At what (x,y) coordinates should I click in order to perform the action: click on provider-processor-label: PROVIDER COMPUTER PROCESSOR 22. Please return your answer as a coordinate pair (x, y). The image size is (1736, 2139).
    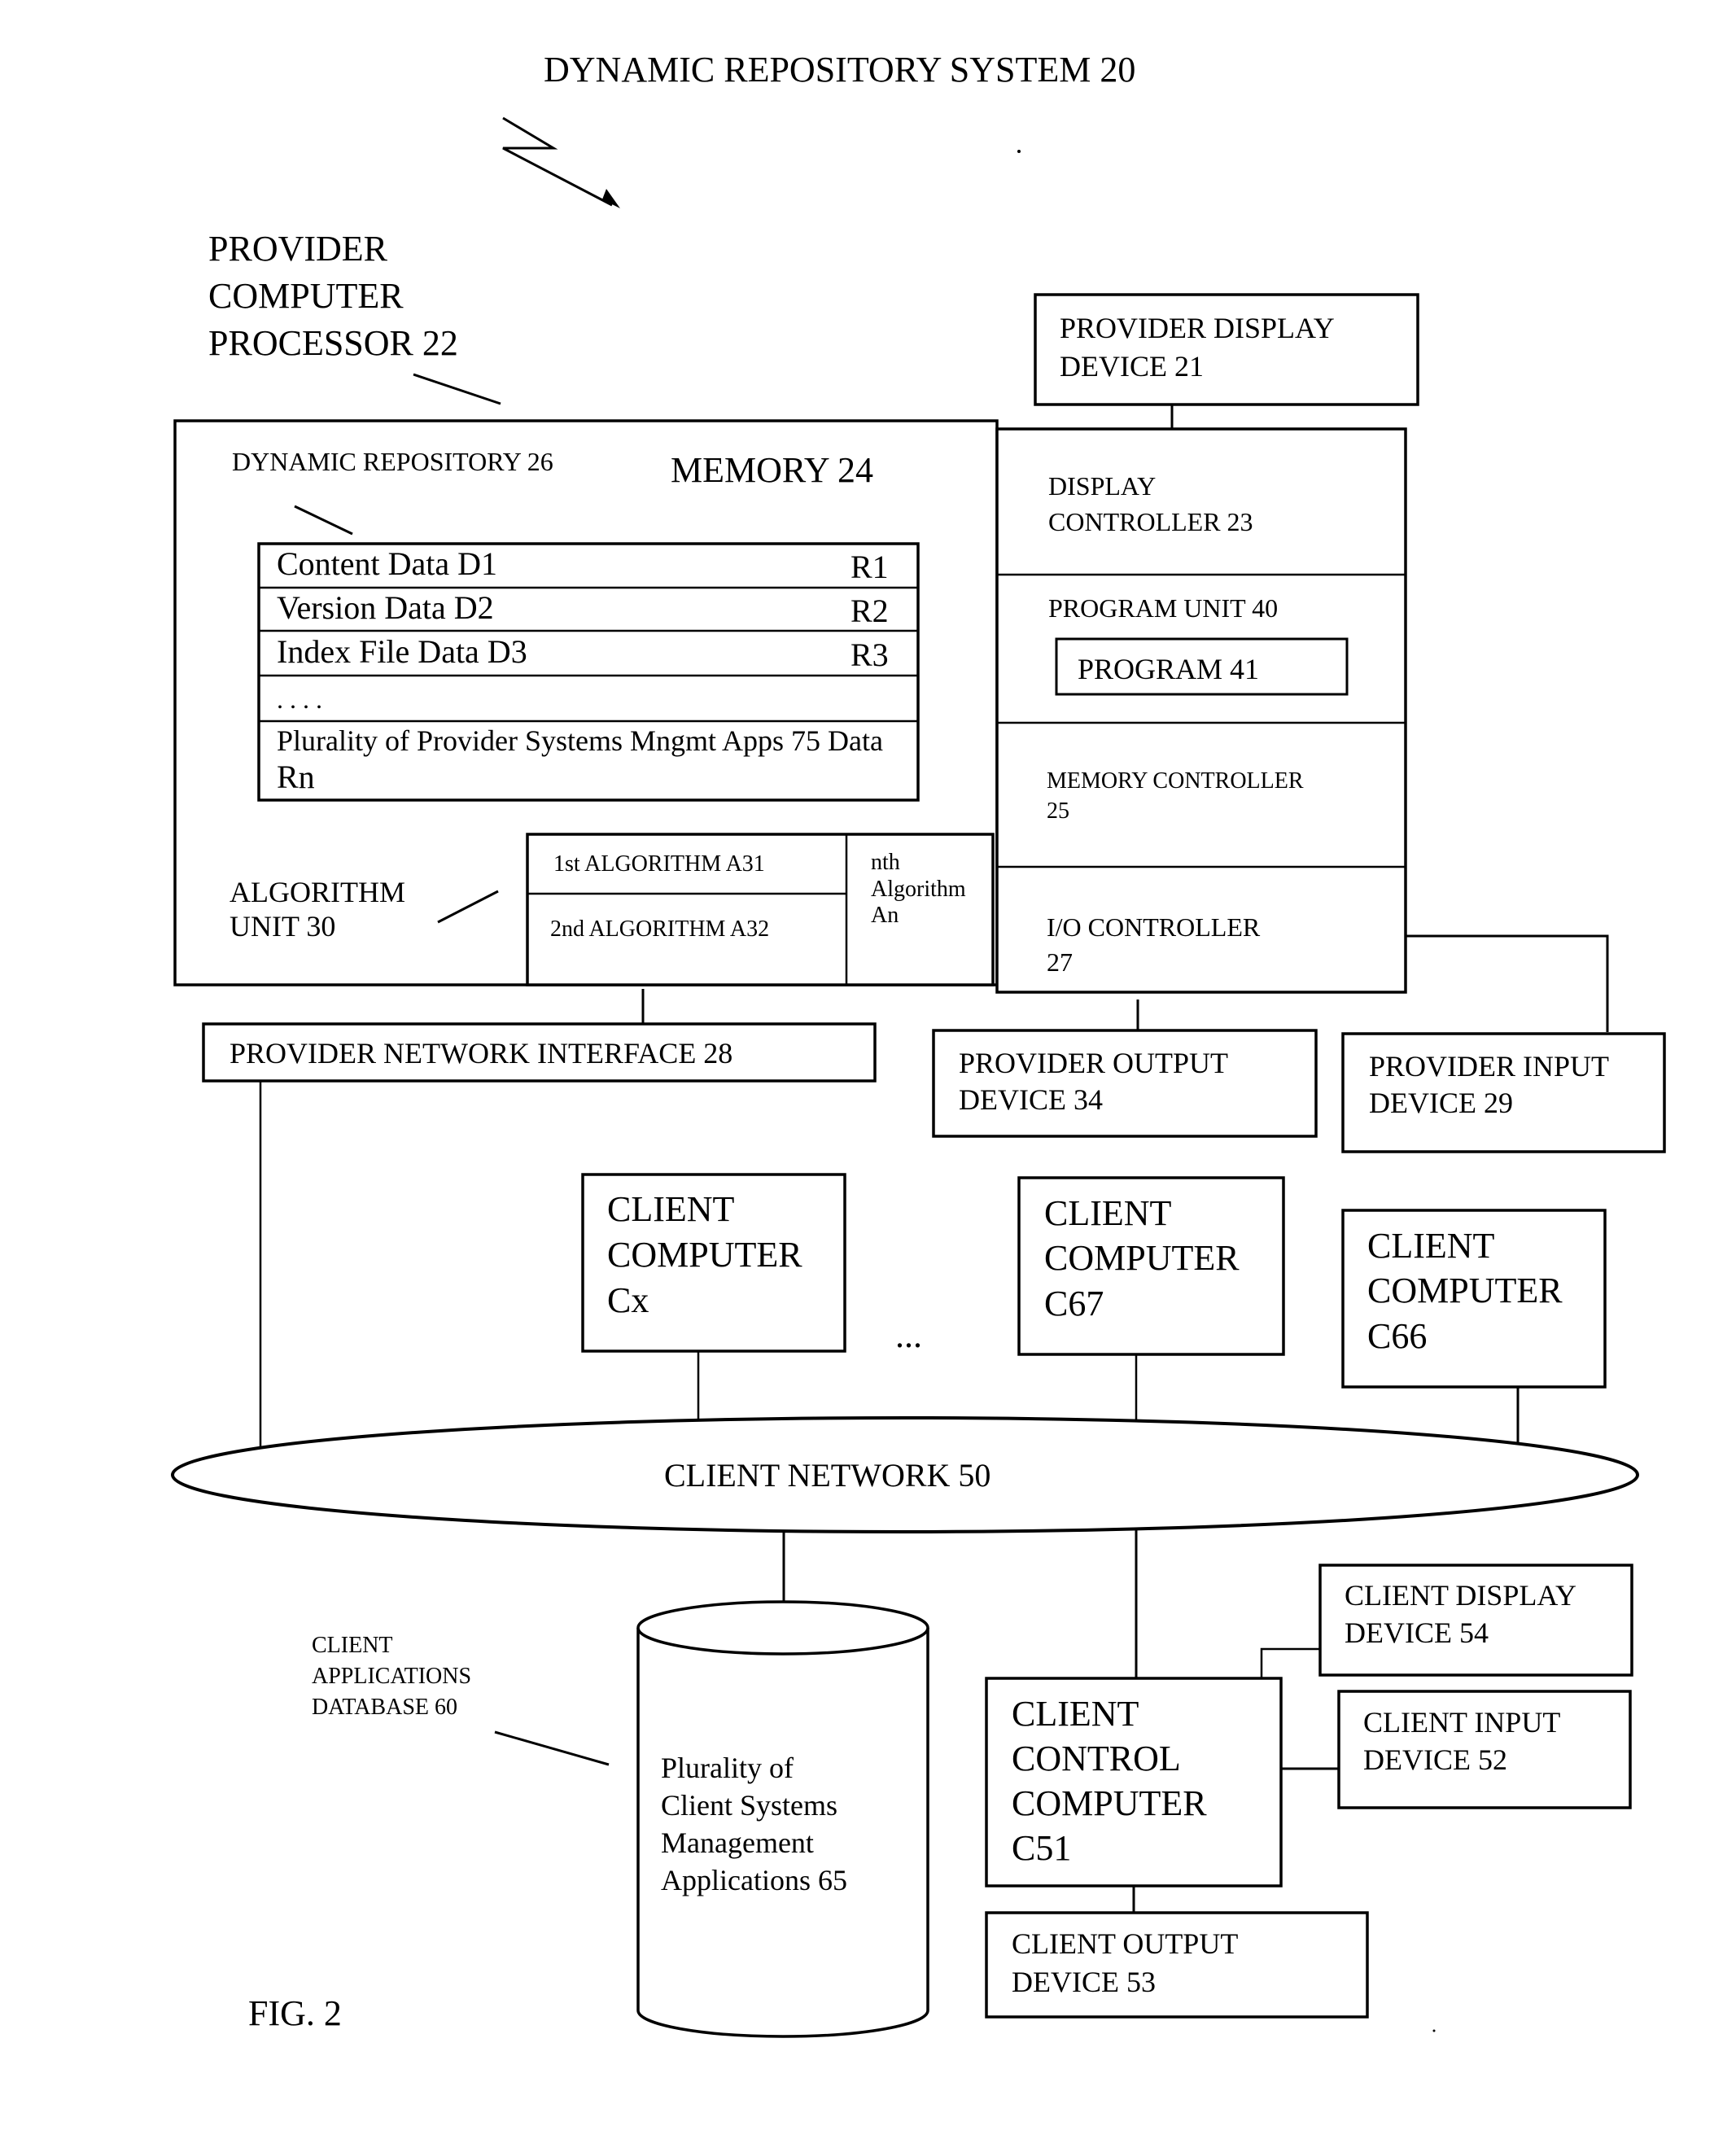
    Looking at the image, I should click on (333, 296).